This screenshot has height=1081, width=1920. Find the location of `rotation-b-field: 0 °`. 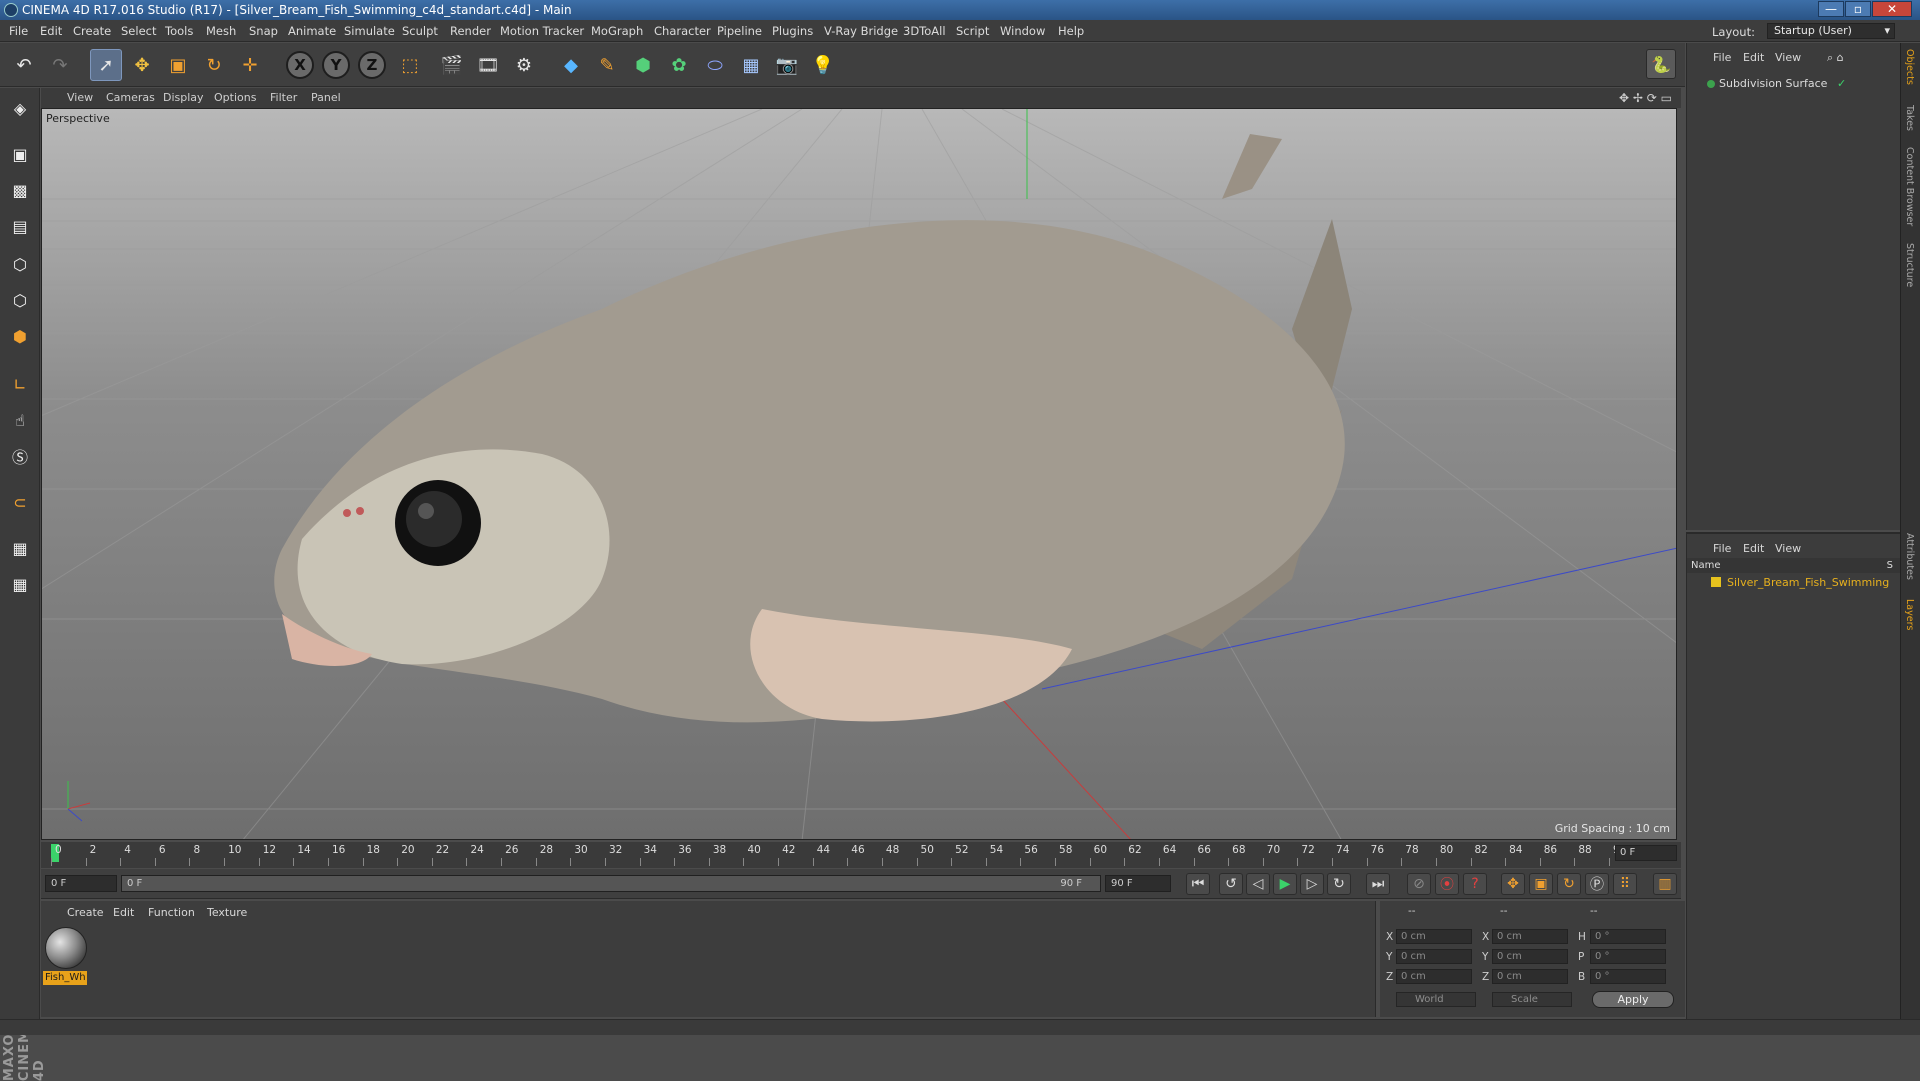

rotation-b-field: 0 ° is located at coordinates (1628, 976).